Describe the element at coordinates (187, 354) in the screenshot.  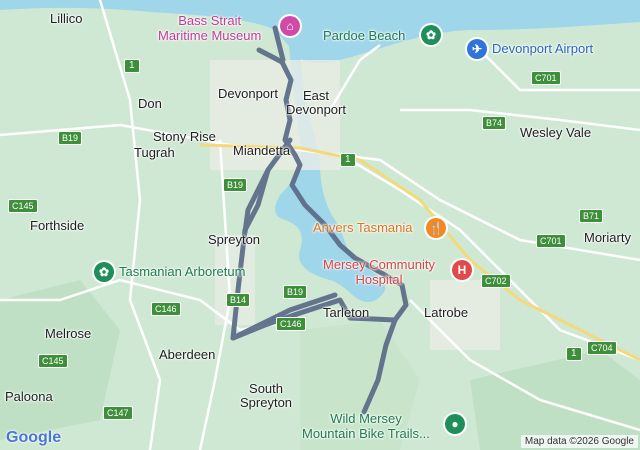
I see `place-label-aberdeen: Aberdeen` at that location.